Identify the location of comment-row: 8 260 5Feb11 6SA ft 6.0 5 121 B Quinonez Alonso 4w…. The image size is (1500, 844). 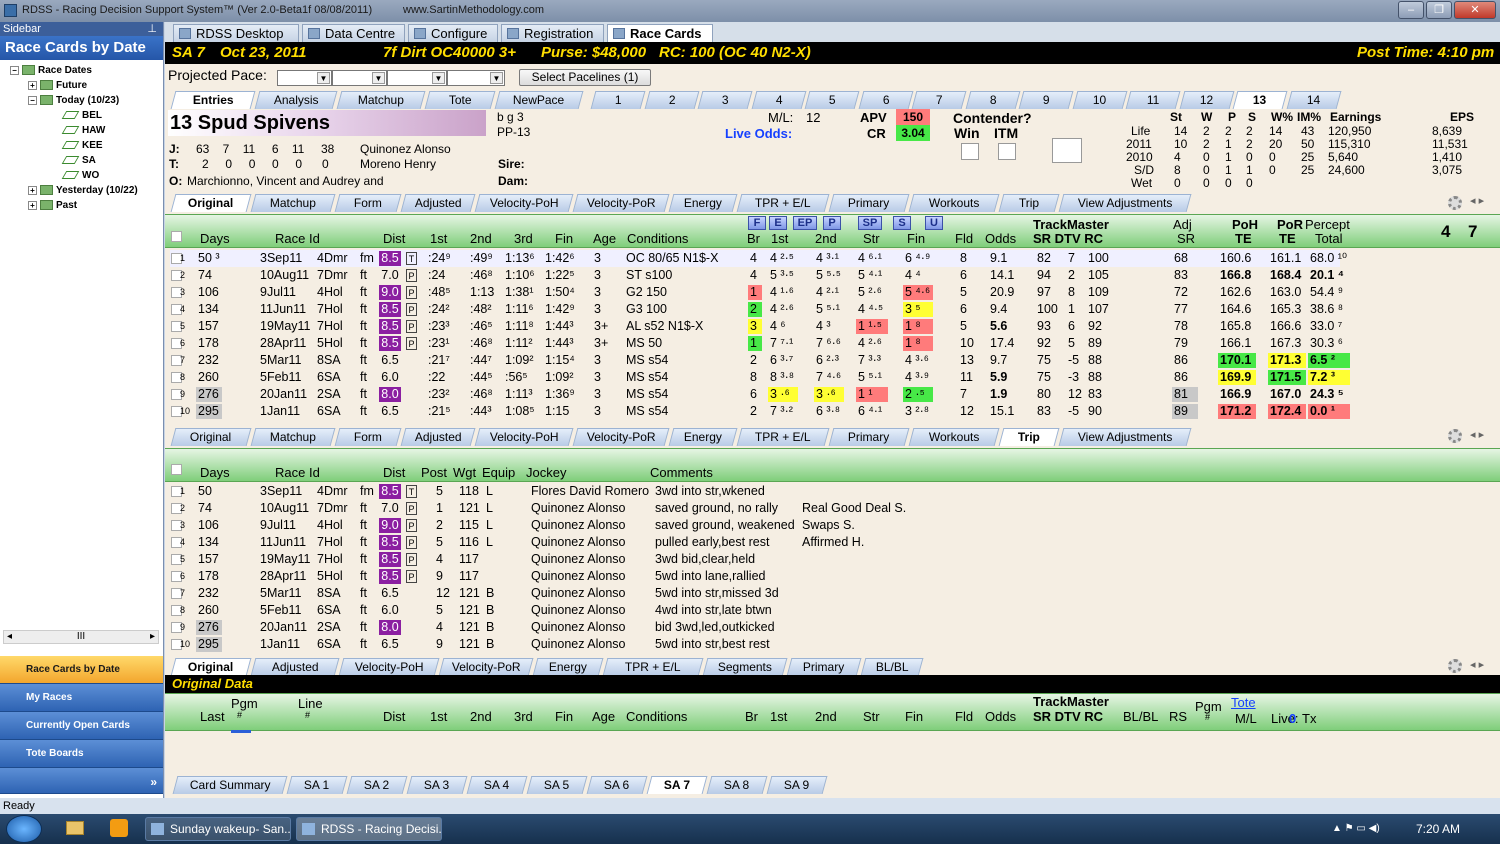
(755, 610).